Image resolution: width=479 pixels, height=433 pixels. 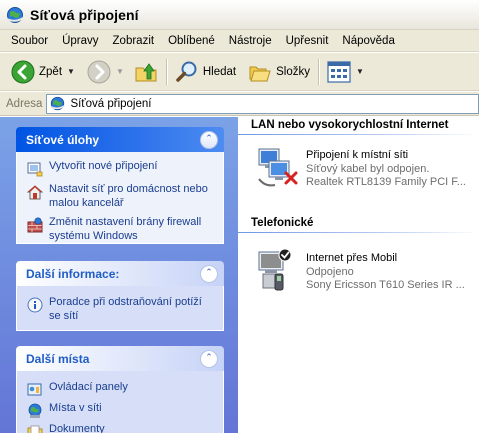 What do you see at coordinates (262, 103) in the screenshot?
I see `address-input: Síťová připojení` at bounding box center [262, 103].